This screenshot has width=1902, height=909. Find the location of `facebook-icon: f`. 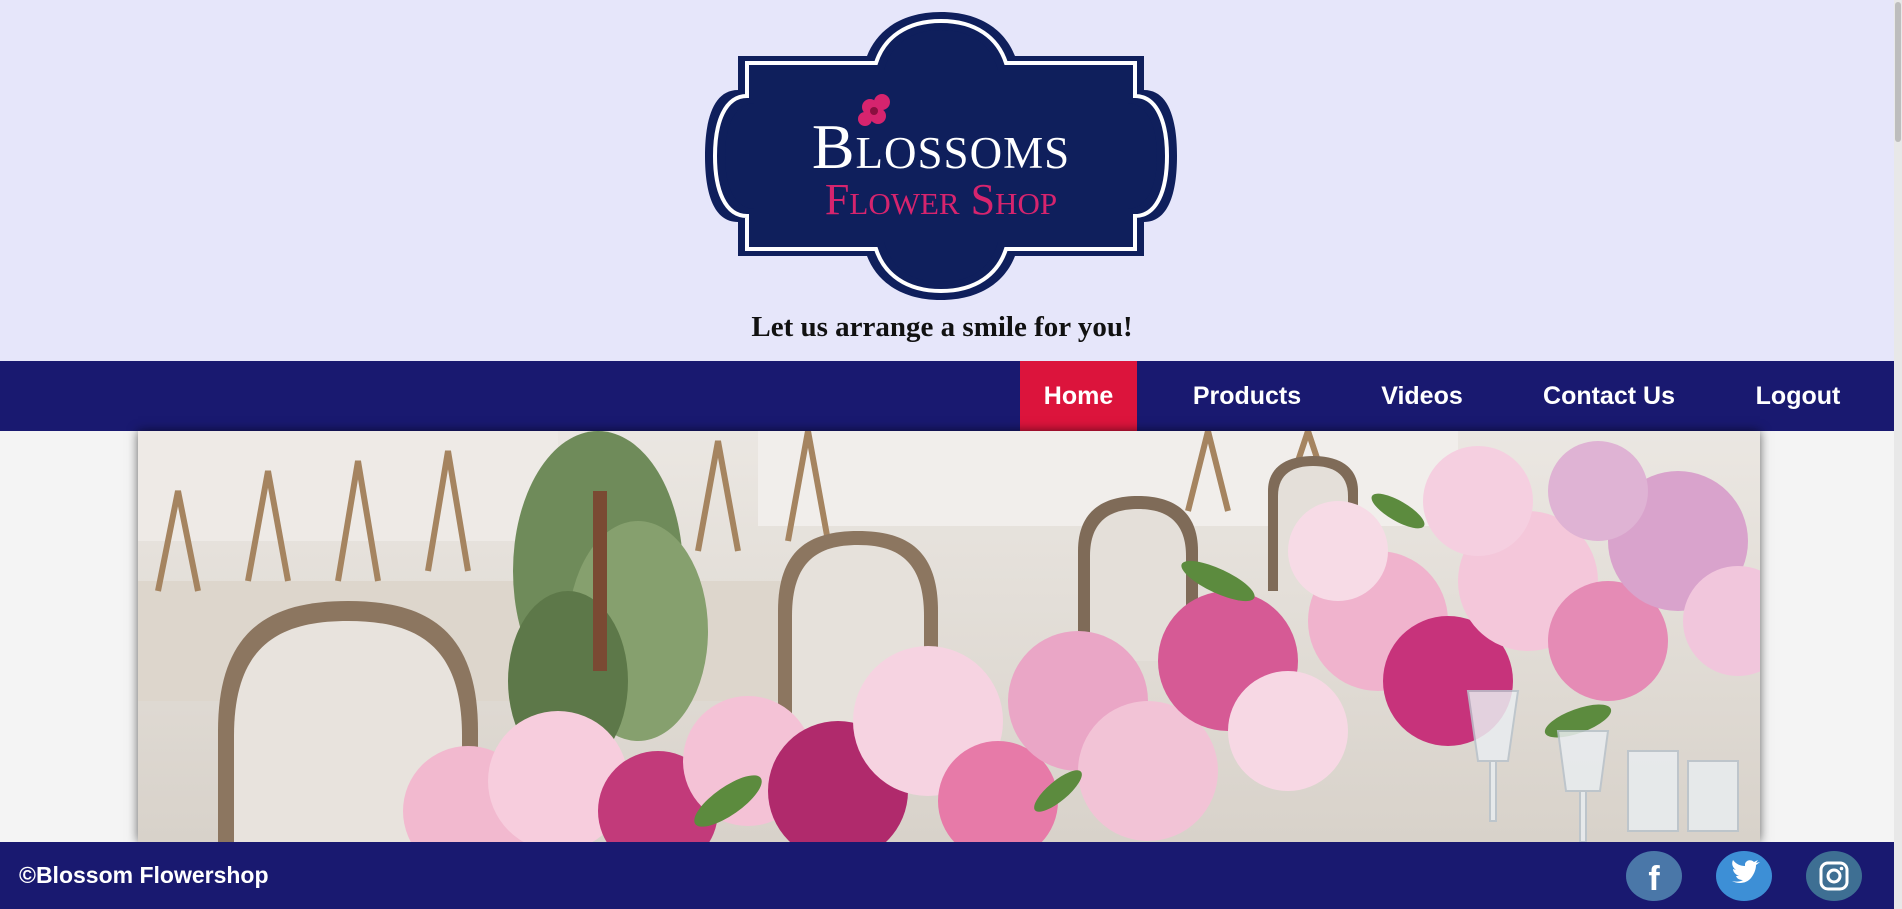

facebook-icon: f is located at coordinates (1654, 876).